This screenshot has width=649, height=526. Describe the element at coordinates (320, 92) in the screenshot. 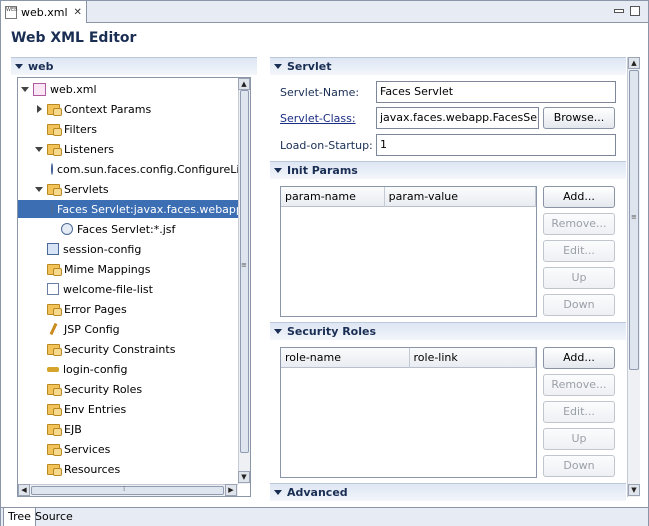

I see `servlet-name-label: Servlet-Name:` at that location.